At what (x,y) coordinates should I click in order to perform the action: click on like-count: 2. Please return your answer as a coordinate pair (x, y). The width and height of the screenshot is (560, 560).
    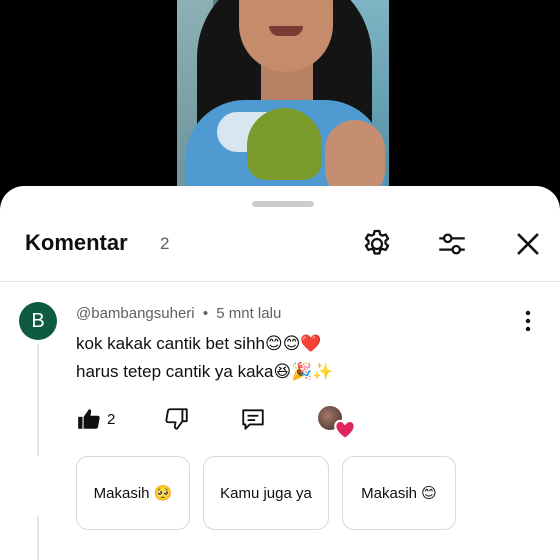
    Looking at the image, I should click on (111, 419).